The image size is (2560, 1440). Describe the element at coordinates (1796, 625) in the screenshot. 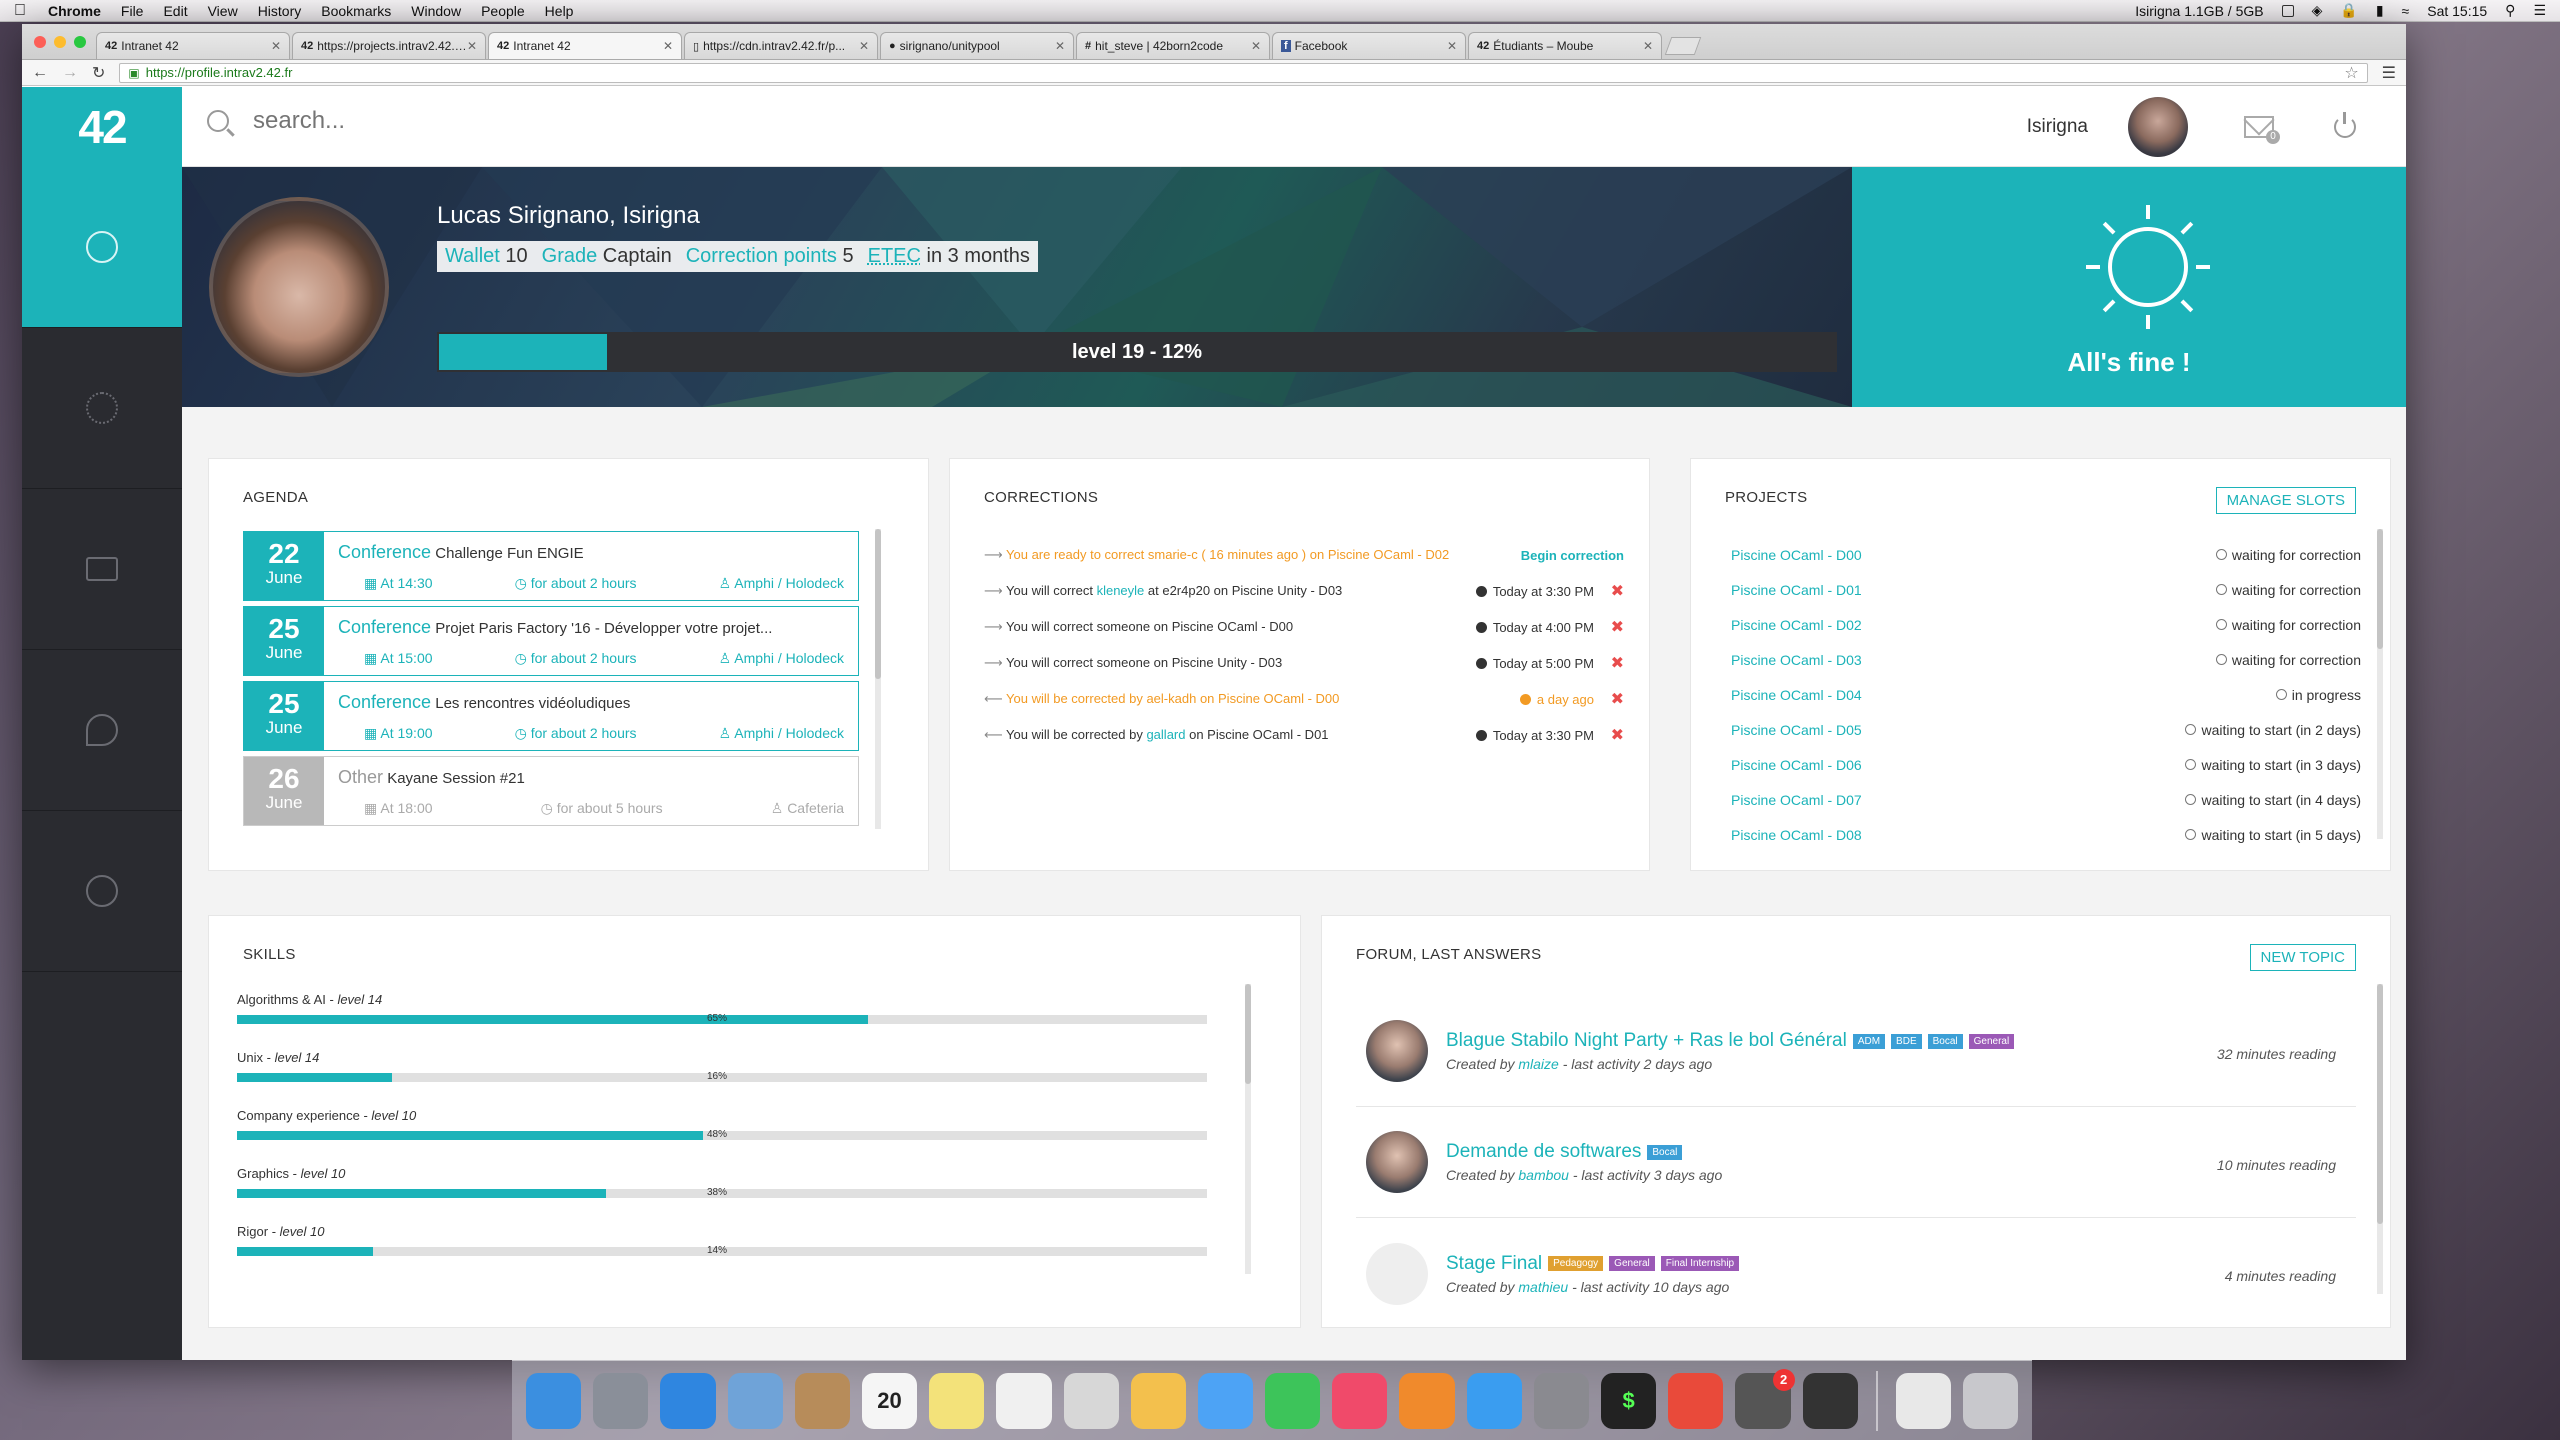

I see `project-link: Piscine OCaml - D02` at that location.